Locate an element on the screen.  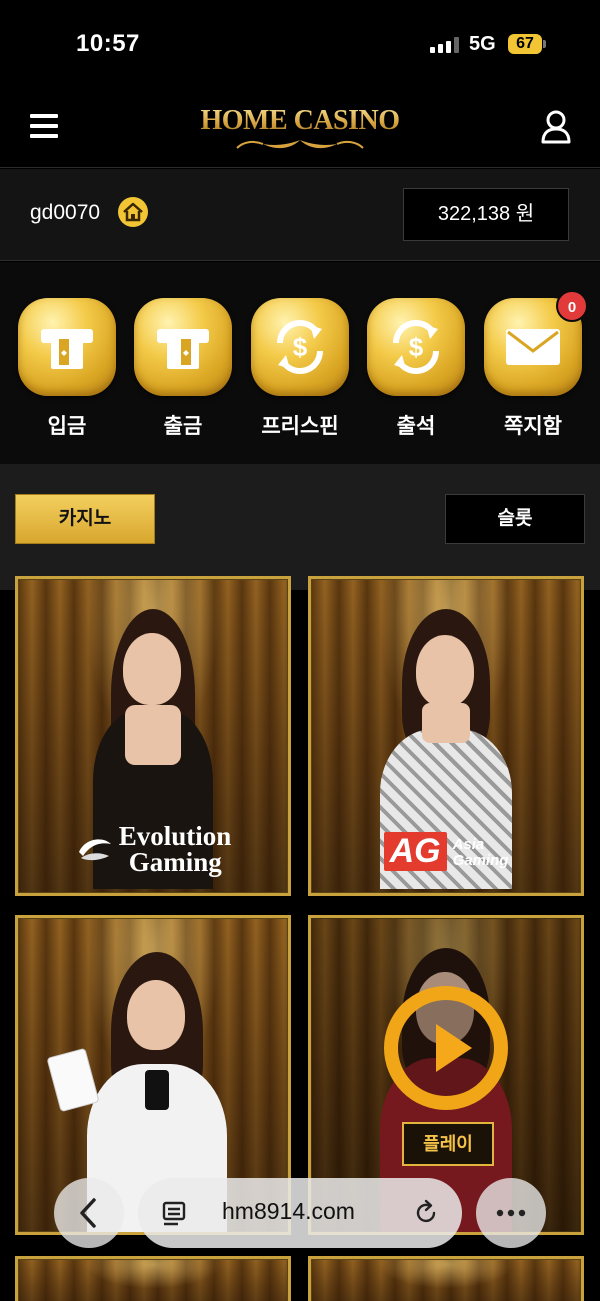
logo-ornament-icon is located at coordinates (300, 144).